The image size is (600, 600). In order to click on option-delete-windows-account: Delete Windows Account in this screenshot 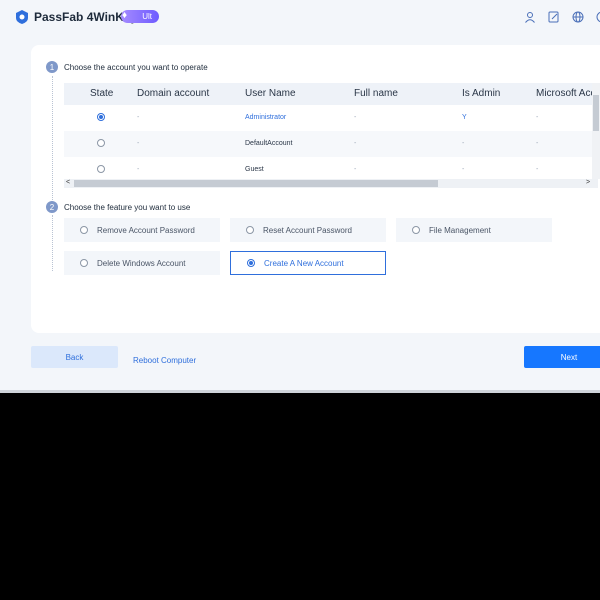, I will do `click(142, 263)`.